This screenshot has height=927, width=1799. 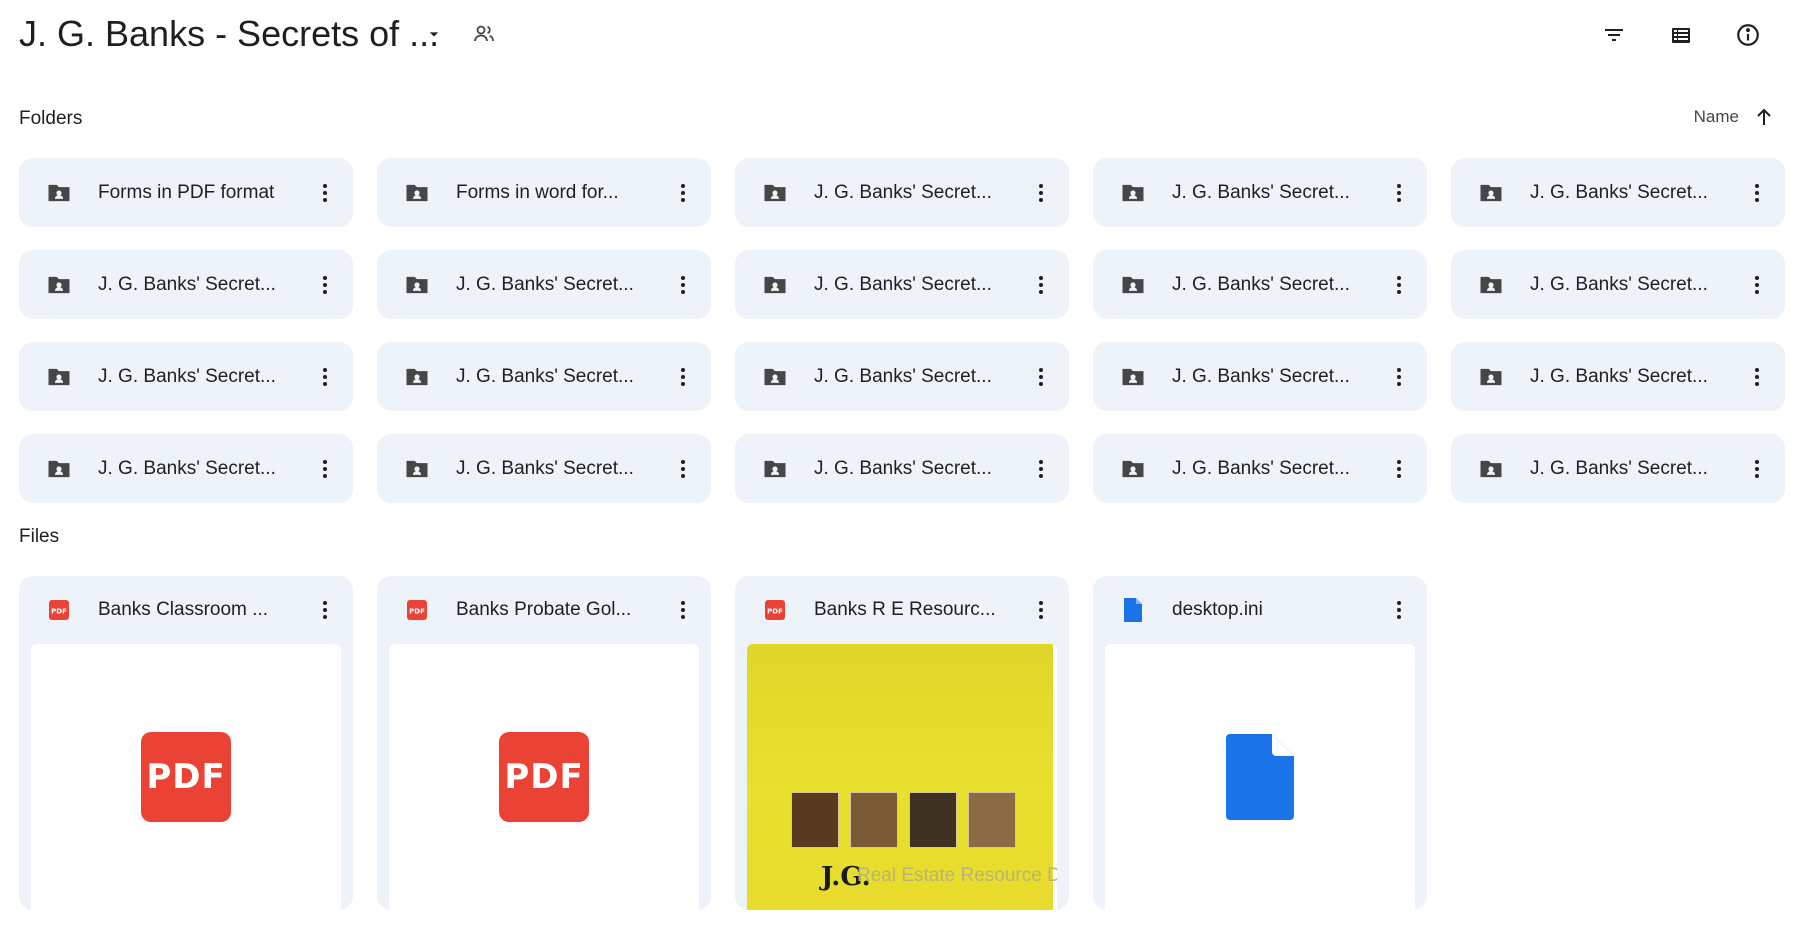 I want to click on file-preview, so click(x=1260, y=777).